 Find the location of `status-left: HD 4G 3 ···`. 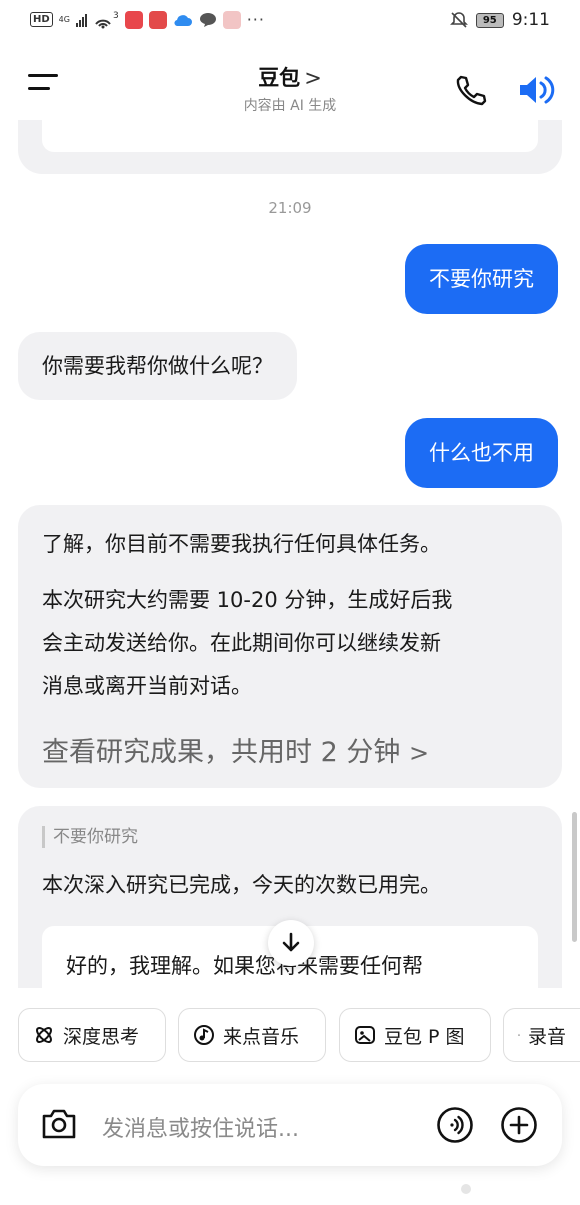

status-left: HD 4G 3 ··· is located at coordinates (147, 19).